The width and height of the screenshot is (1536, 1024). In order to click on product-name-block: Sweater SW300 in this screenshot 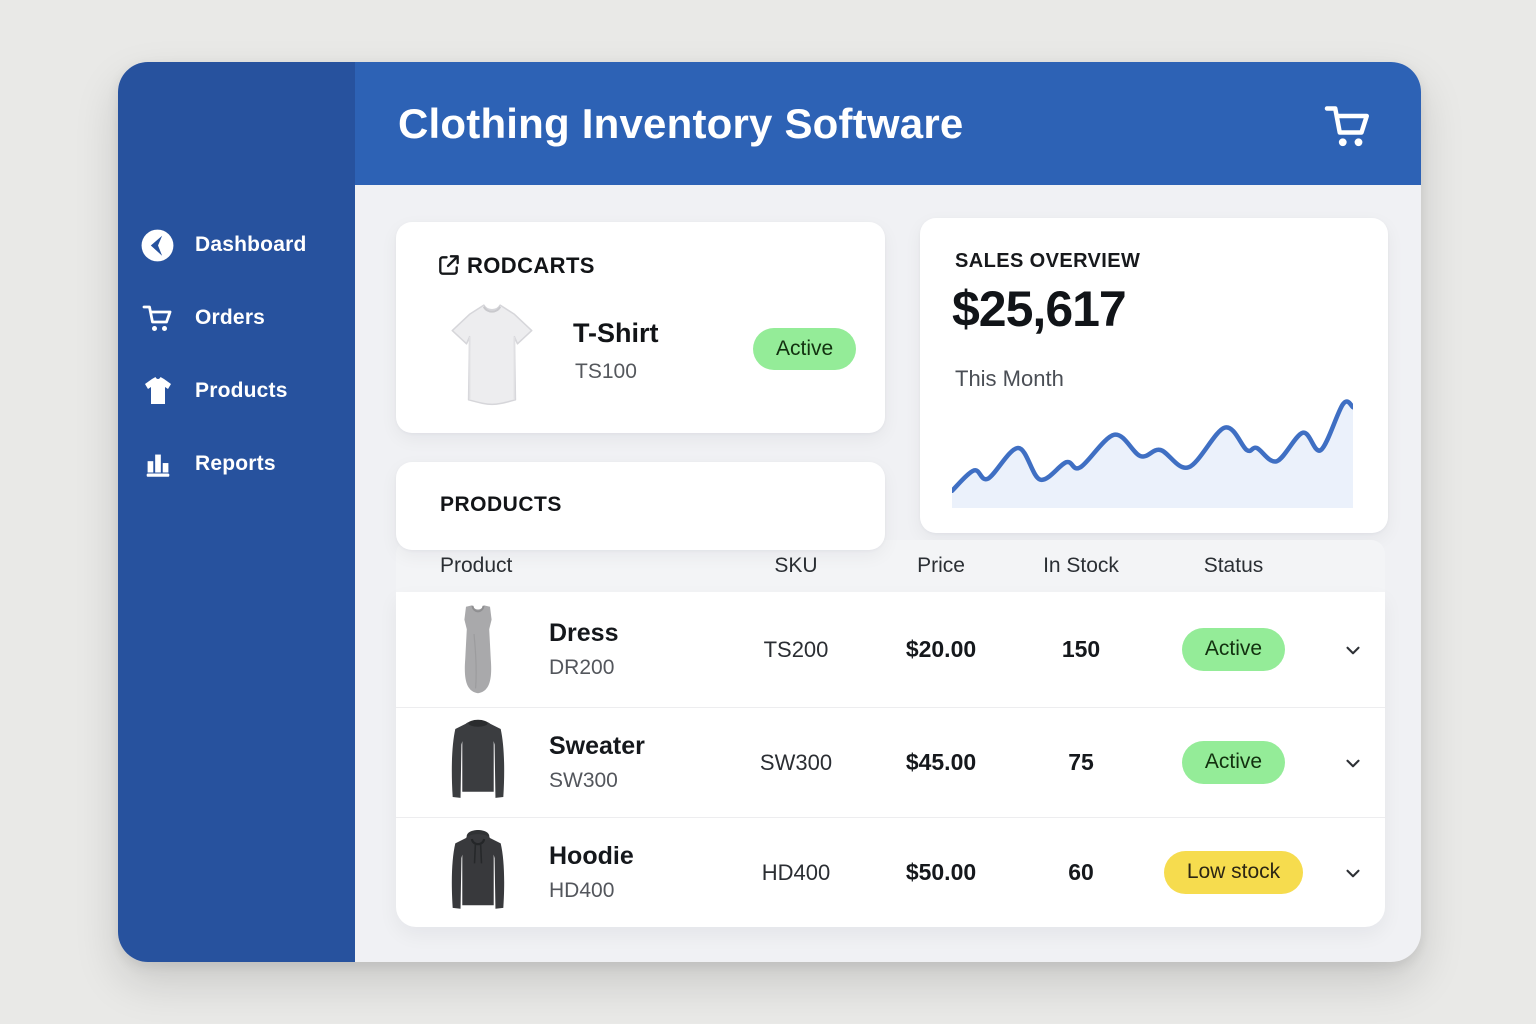, I will do `click(597, 762)`.